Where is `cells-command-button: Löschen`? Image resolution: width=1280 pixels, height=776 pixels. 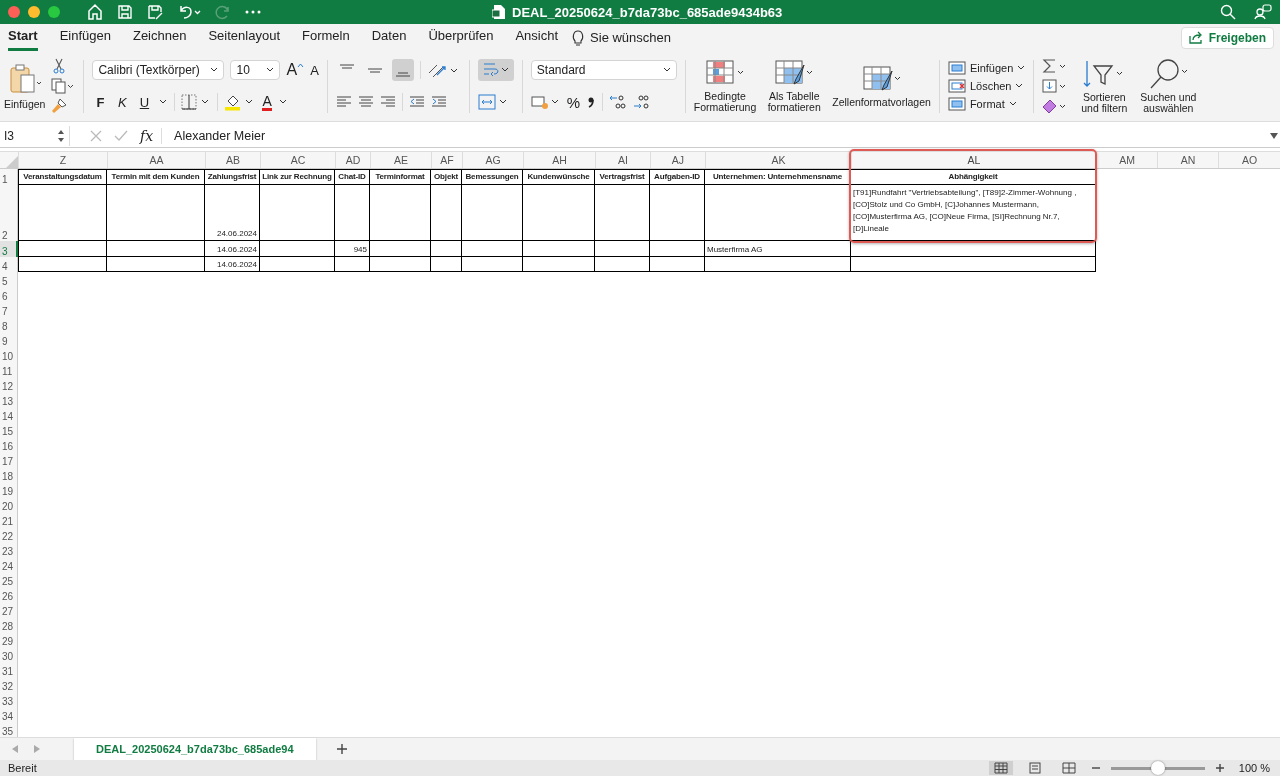
cells-command-button: Löschen is located at coordinates (985, 86).